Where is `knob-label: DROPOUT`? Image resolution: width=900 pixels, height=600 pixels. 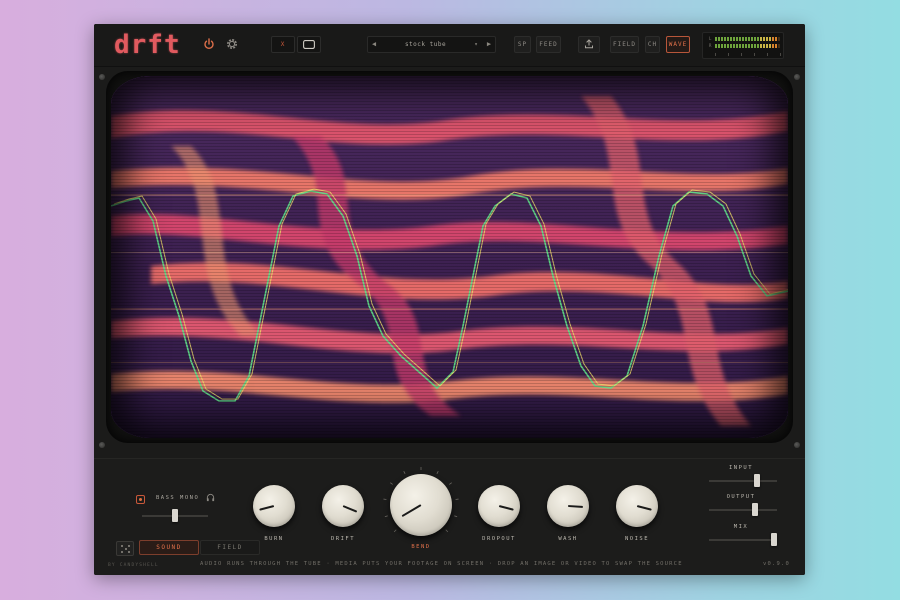 knob-label: DROPOUT is located at coordinates (499, 539).